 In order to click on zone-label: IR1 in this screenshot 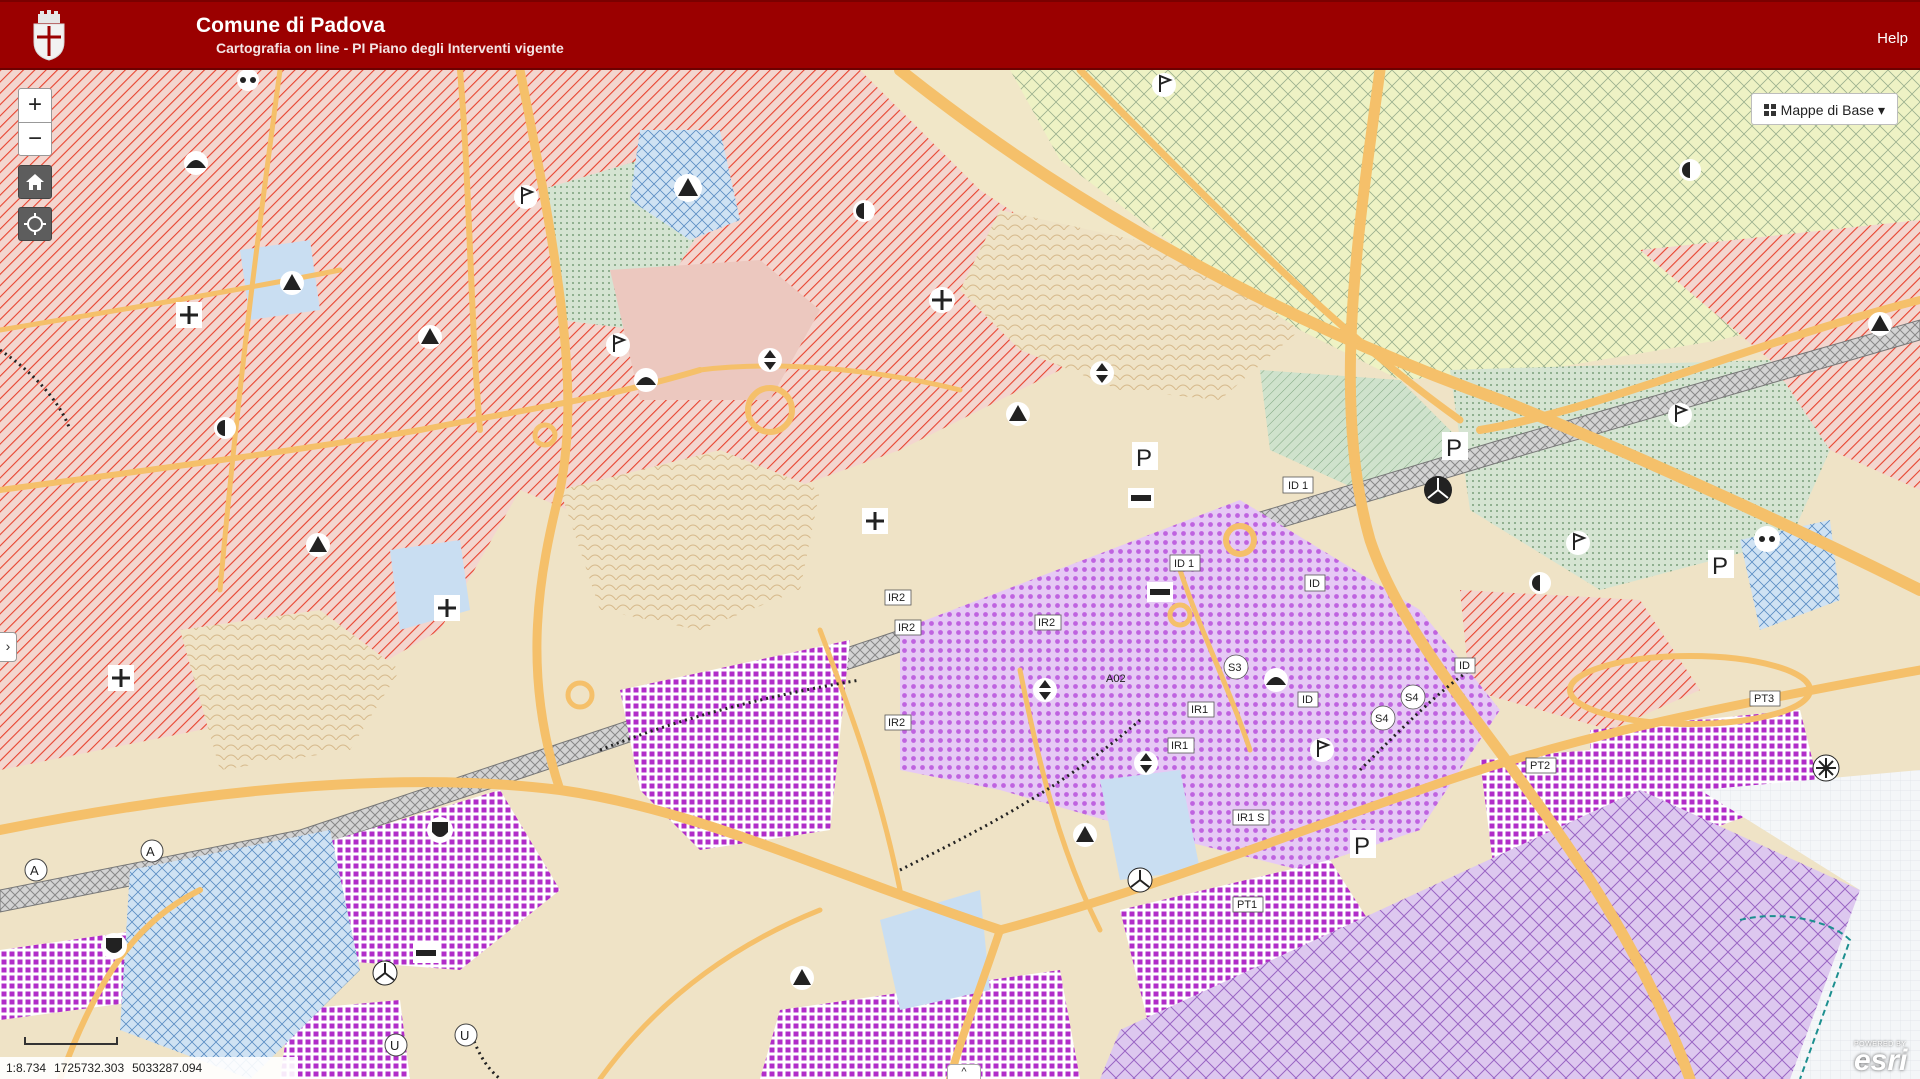, I will do `click(1201, 709)`.